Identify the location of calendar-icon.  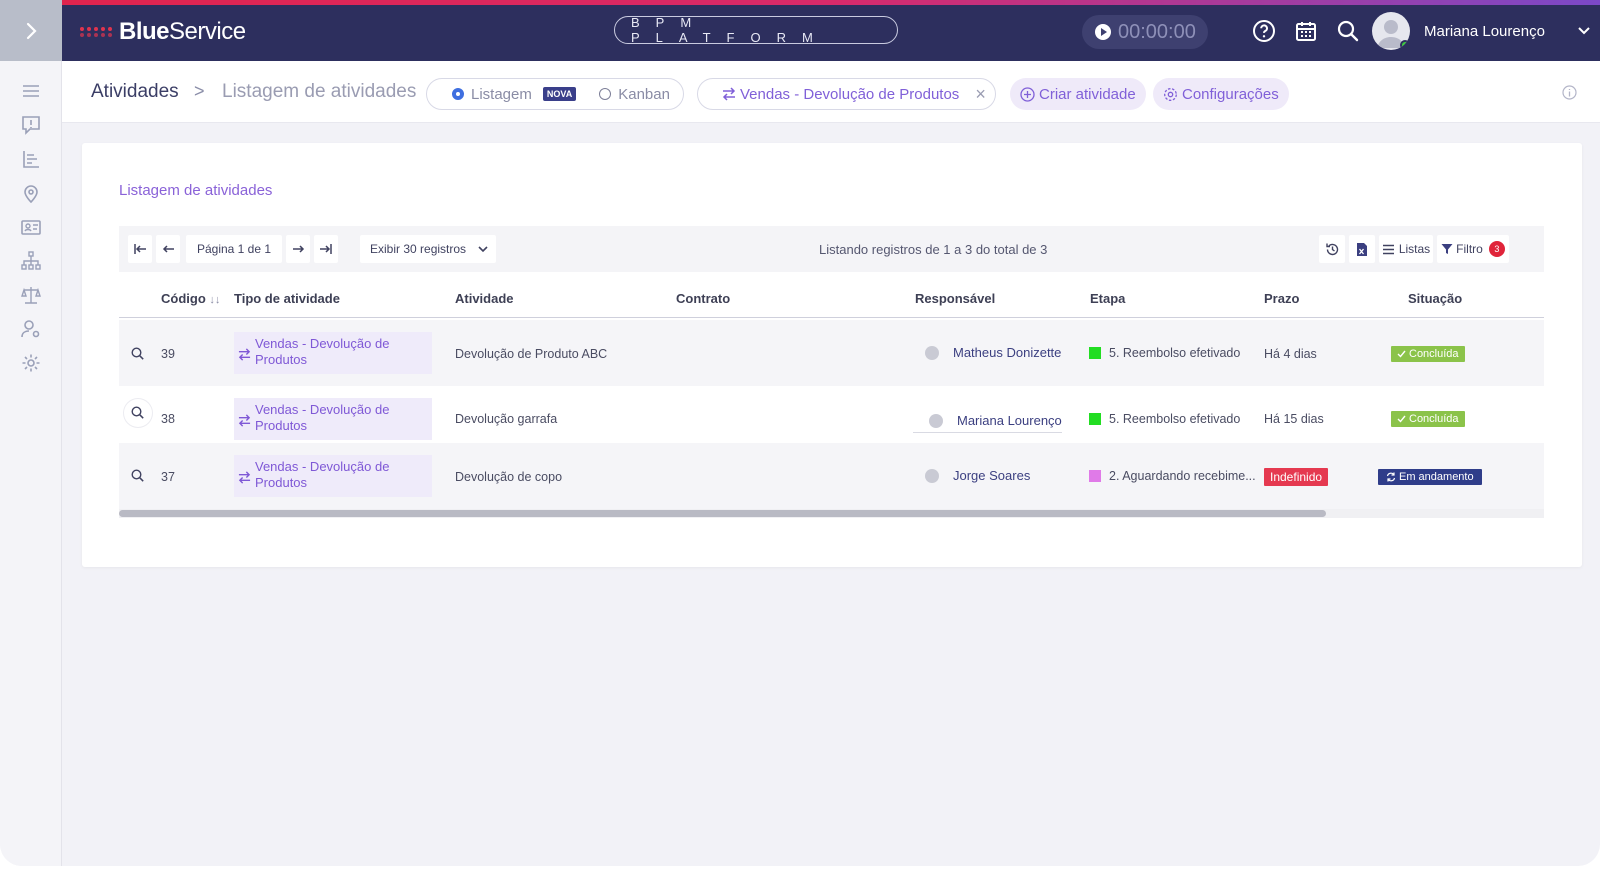
(1306, 31).